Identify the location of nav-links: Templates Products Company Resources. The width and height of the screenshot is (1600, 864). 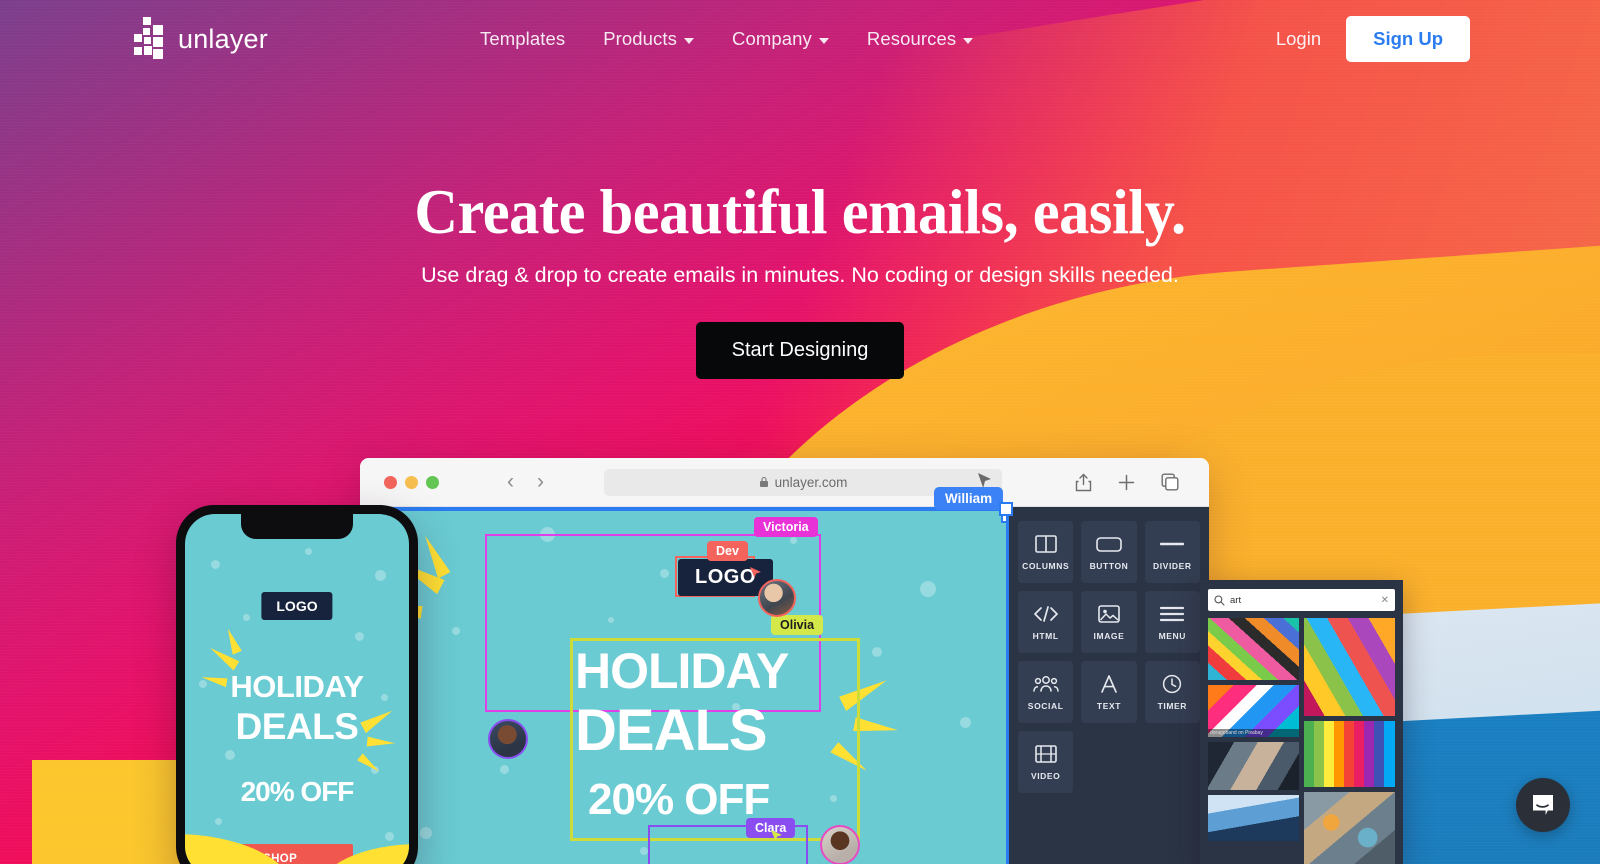
(727, 39).